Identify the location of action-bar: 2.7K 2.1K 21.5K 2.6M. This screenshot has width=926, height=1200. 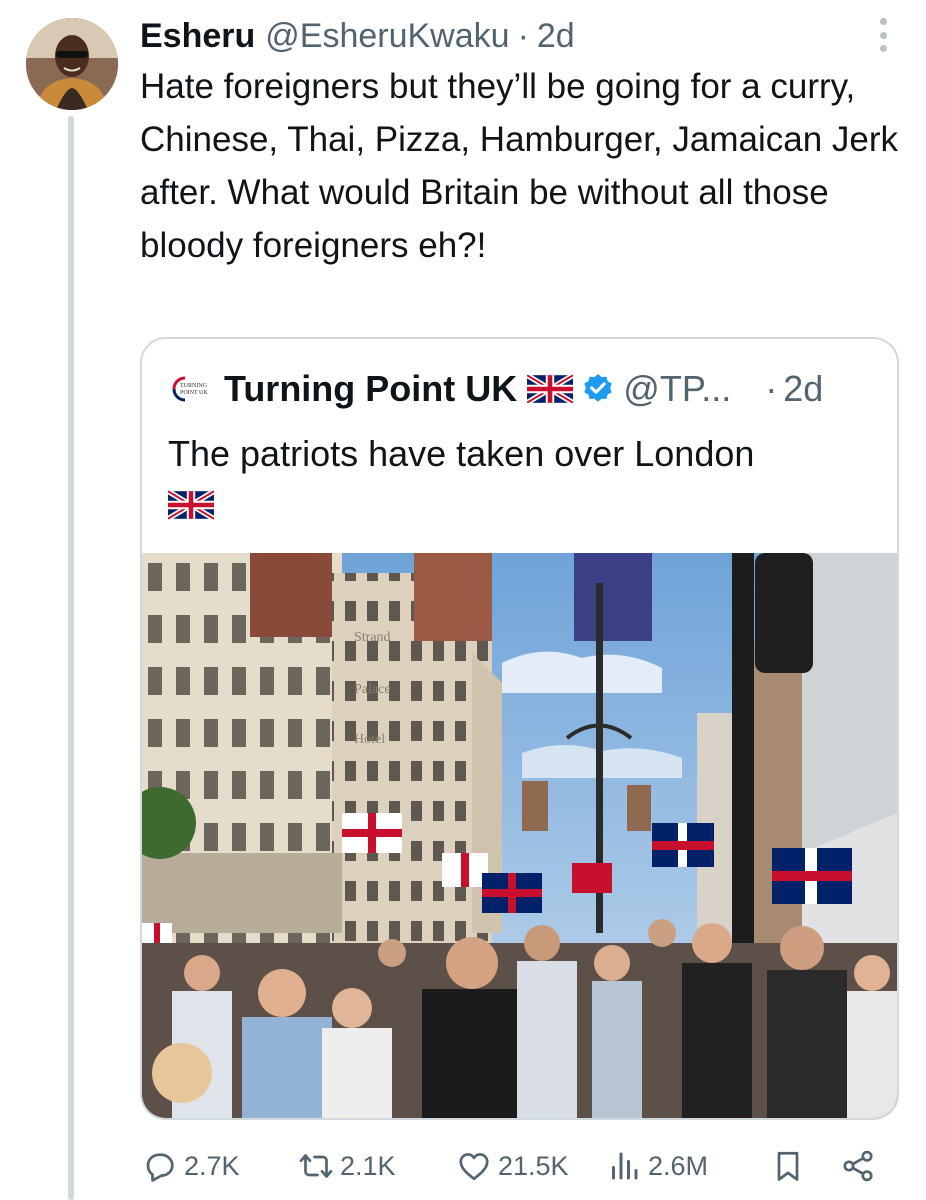
(525, 1166).